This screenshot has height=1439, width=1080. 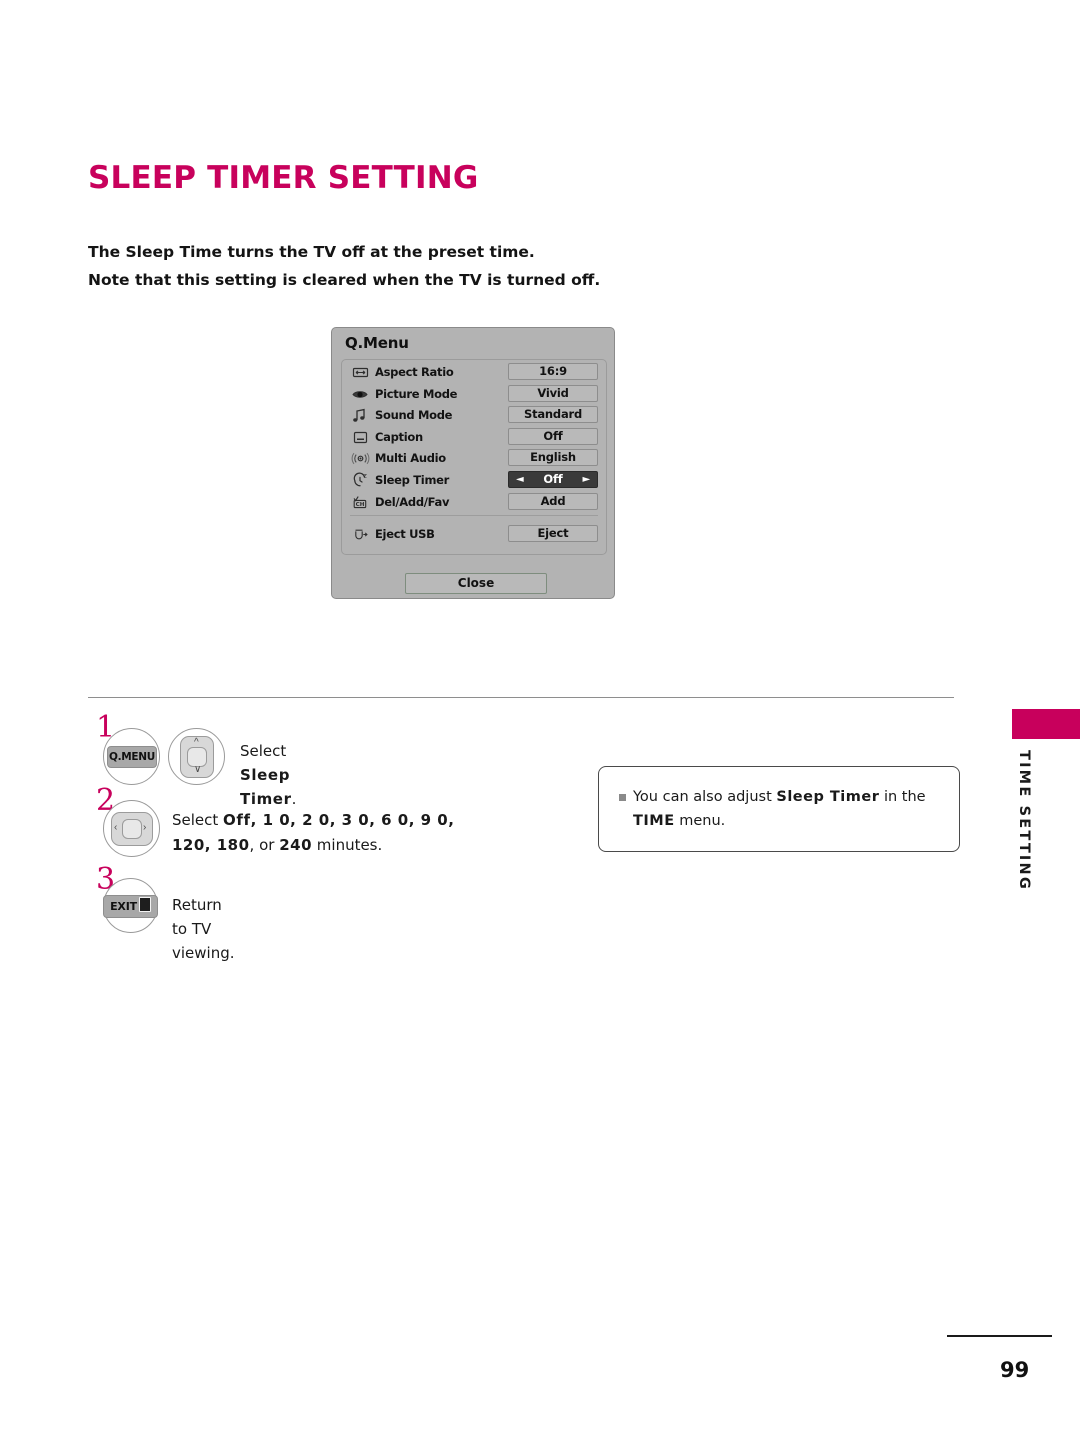 I want to click on note-suffix: menu., so click(x=700, y=821).